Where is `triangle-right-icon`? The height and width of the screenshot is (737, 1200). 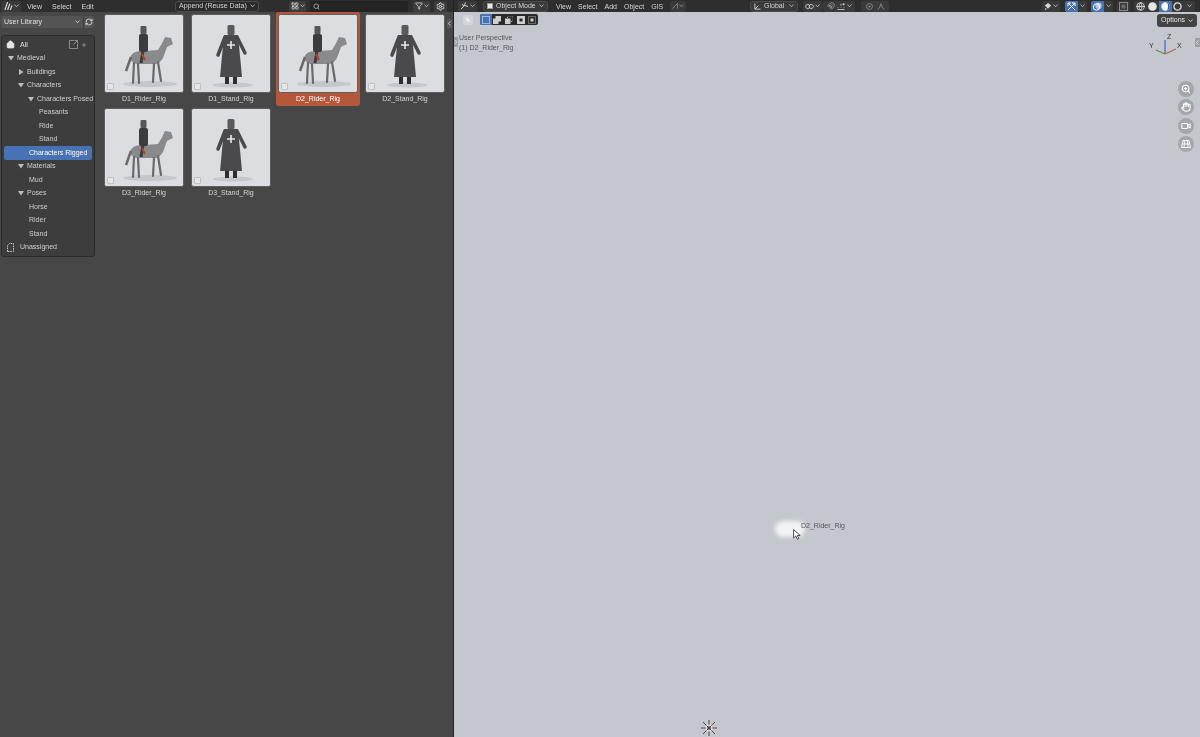 triangle-right-icon is located at coordinates (21, 71).